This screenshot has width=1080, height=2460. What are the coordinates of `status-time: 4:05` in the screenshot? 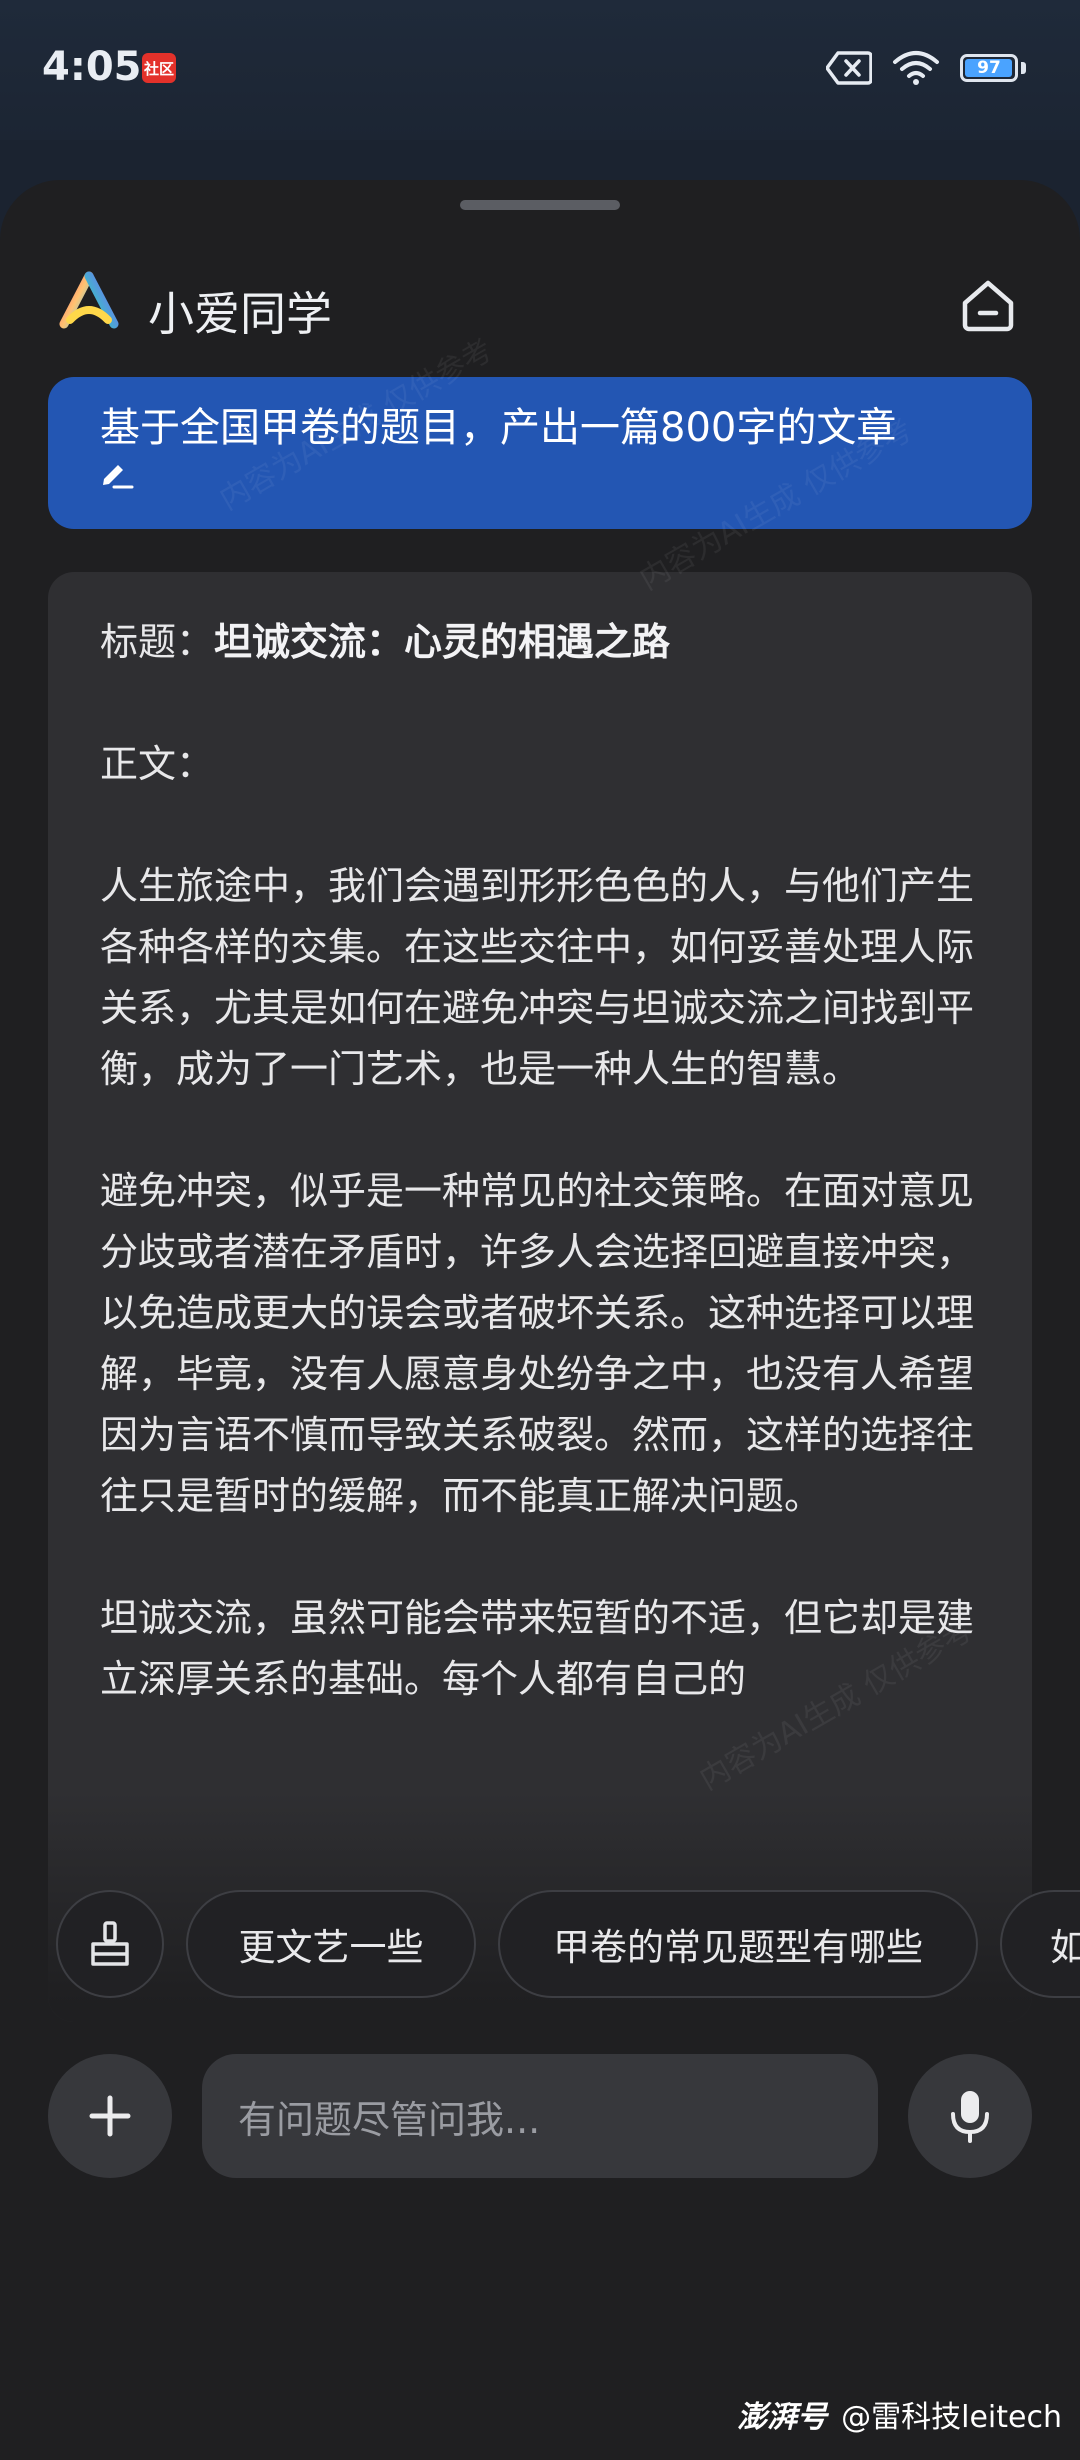 It's located at (92, 67).